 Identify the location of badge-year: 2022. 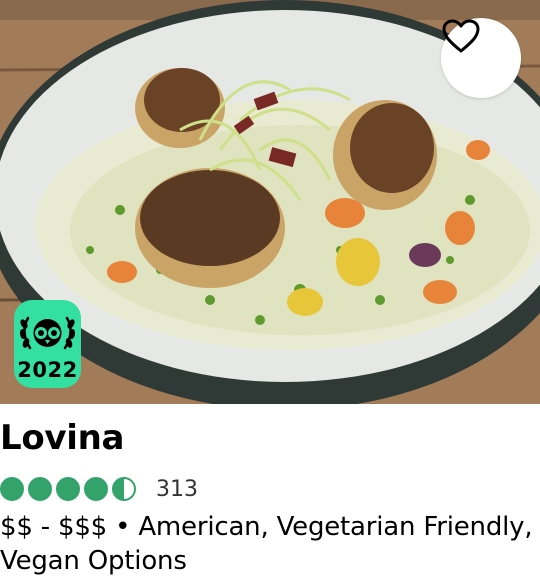
(47, 370).